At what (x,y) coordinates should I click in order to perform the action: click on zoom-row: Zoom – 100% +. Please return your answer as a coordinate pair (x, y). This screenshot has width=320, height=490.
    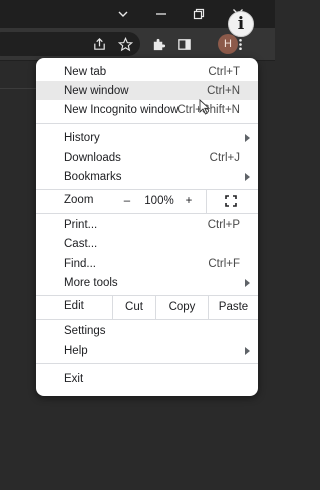
    Looking at the image, I should click on (147, 201).